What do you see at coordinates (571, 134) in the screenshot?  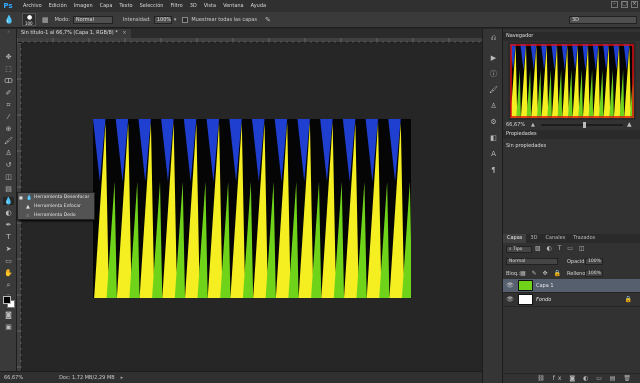 I see `properties-header: Propiedades` at bounding box center [571, 134].